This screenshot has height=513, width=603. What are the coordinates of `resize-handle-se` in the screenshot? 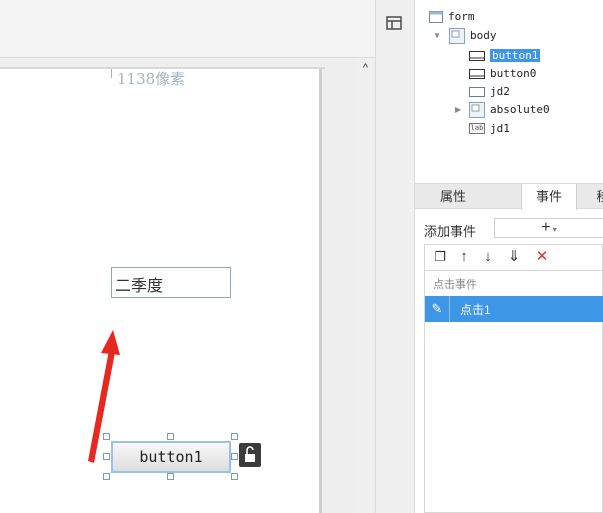 It's located at (234, 476).